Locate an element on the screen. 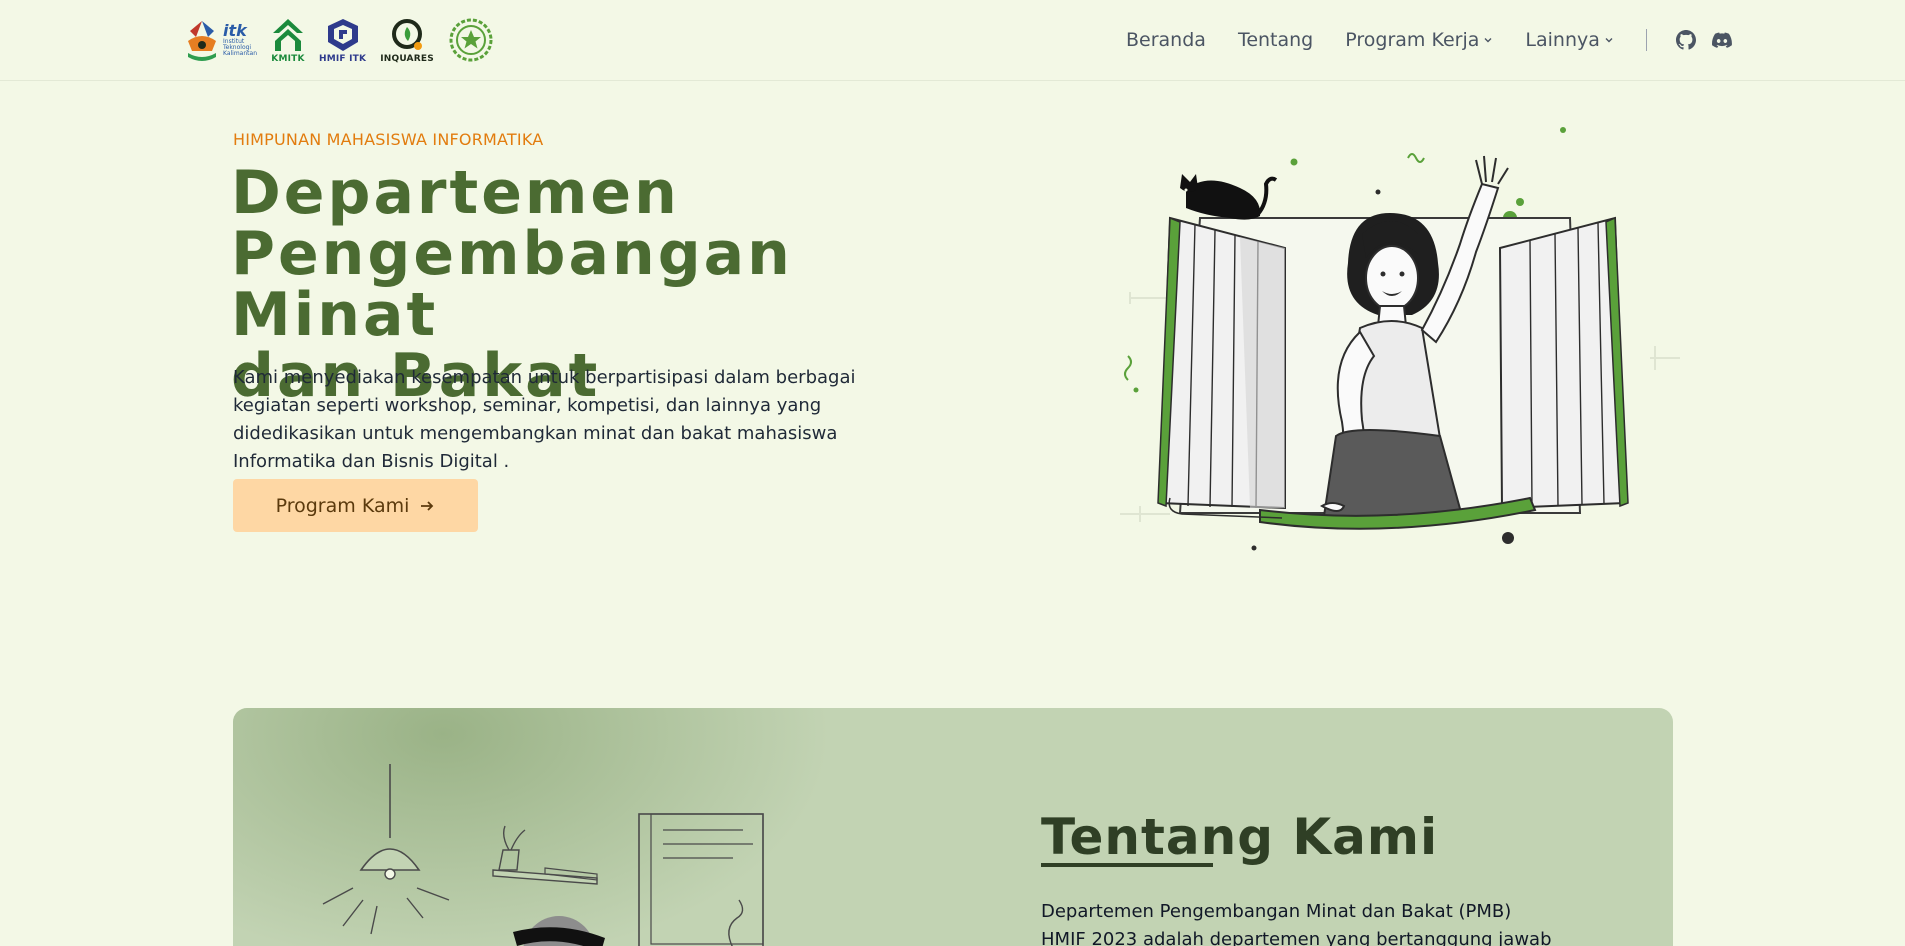 The width and height of the screenshot is (1905, 946). nav-lainnya: Lainnya is located at coordinates (1569, 40).